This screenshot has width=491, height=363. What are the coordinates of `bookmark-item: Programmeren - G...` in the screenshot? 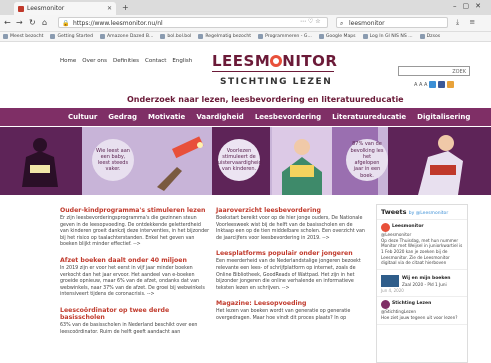 It's located at (285, 36).